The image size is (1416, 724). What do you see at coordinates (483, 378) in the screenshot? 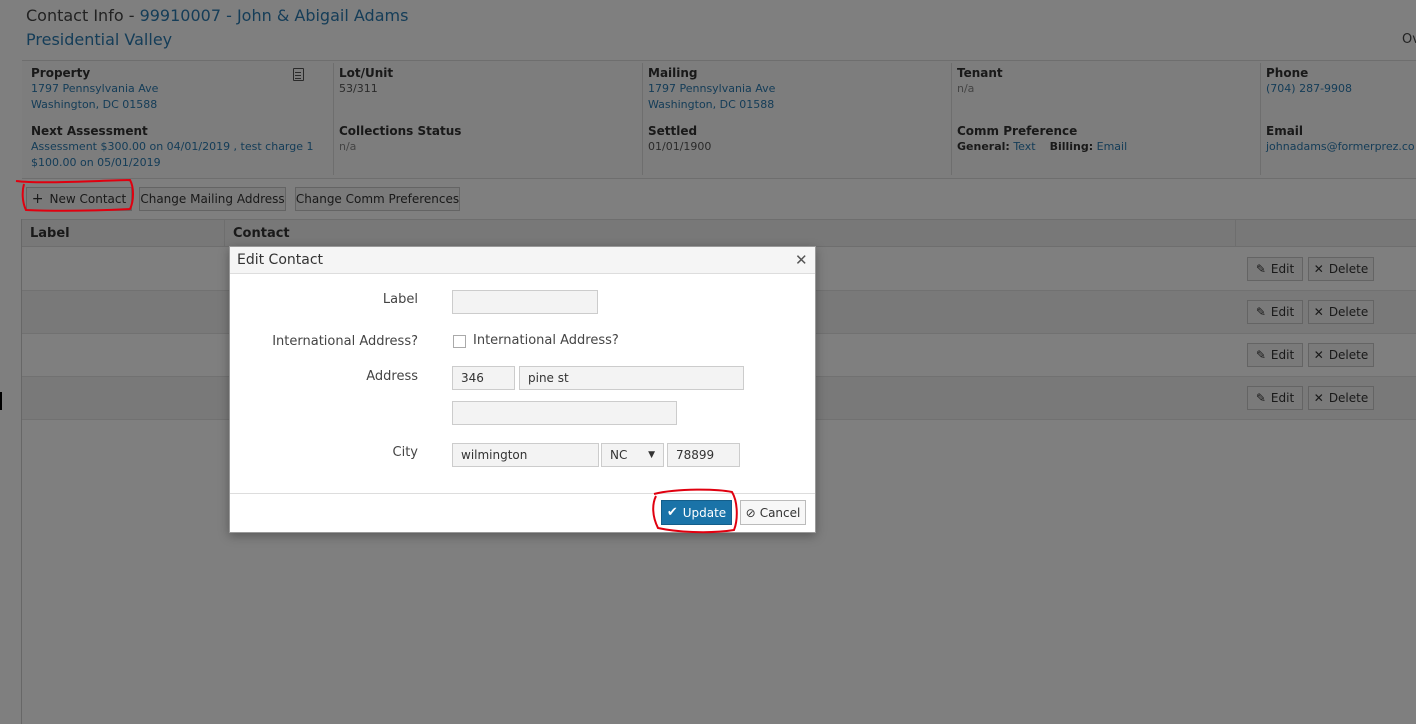
I see `street-number-input: 346` at bounding box center [483, 378].